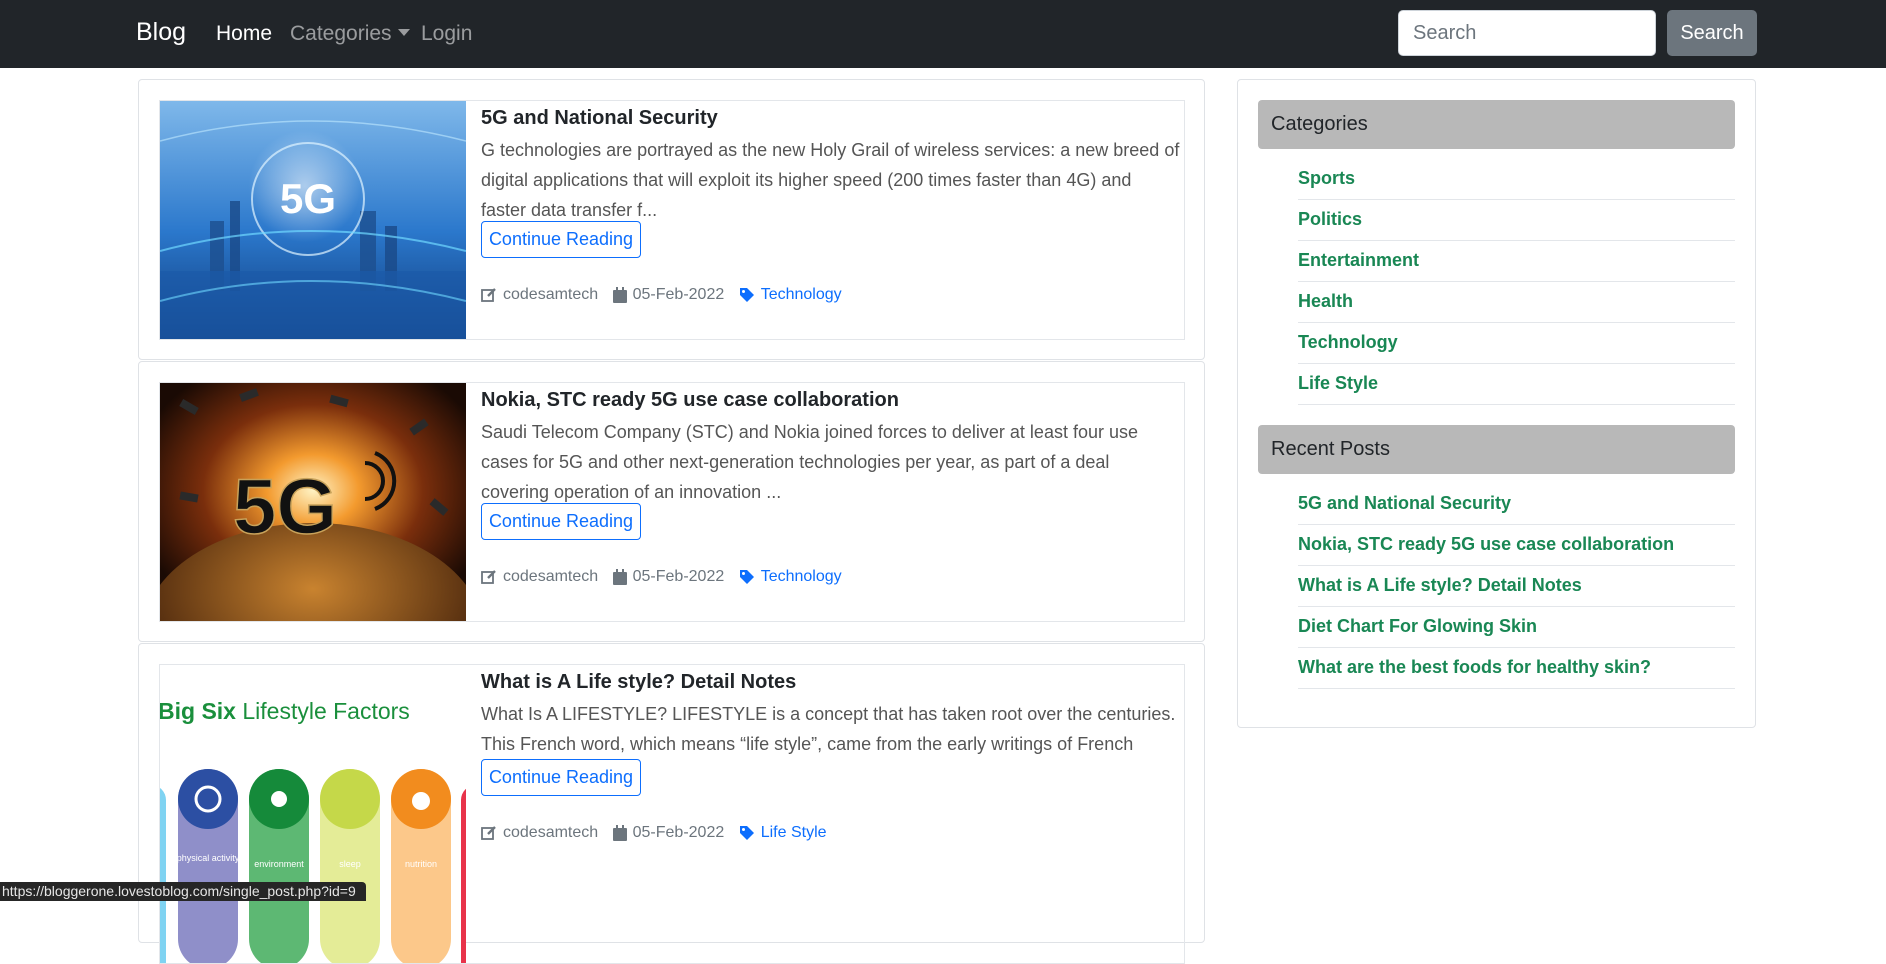 The height and width of the screenshot is (964, 1886). What do you see at coordinates (208, 858) in the screenshot?
I see `image-label-physical-activity: physical activity` at bounding box center [208, 858].